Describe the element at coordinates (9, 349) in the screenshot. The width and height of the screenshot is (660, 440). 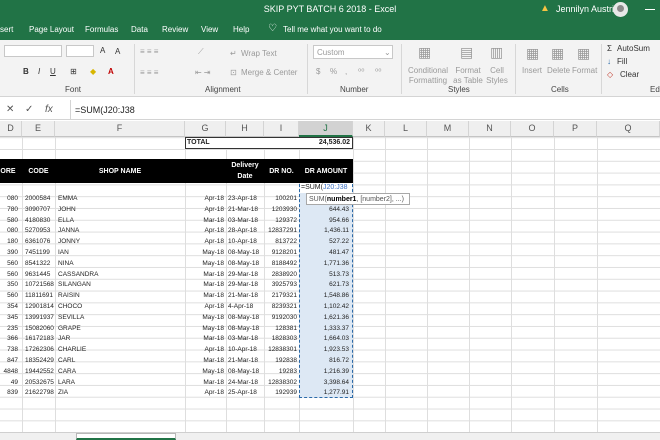
I see `store-cell: 738` at that location.